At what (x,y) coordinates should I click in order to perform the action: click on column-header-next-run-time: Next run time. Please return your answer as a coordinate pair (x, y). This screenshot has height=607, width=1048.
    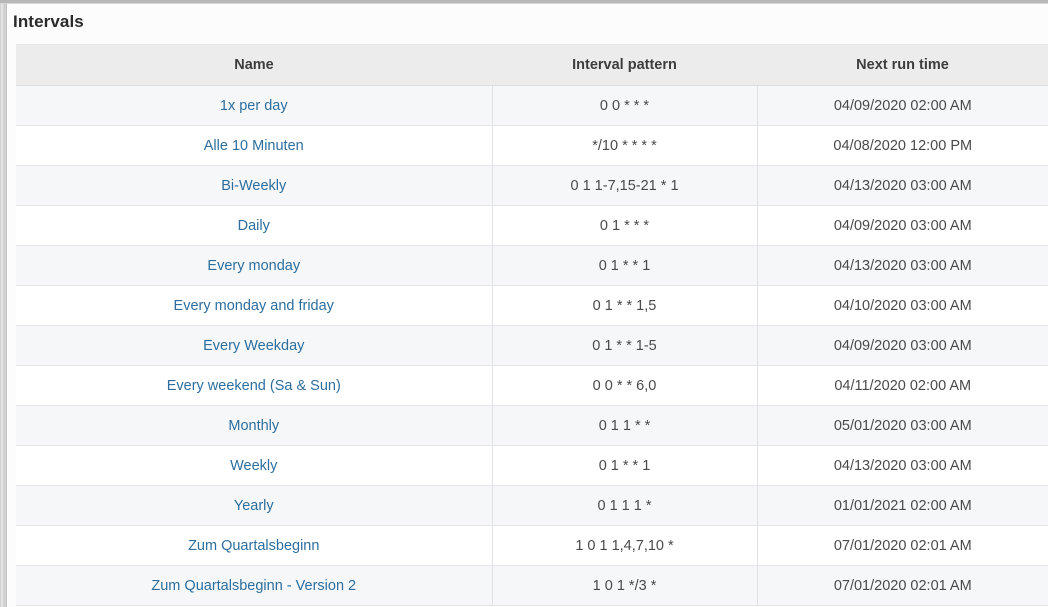
    Looking at the image, I should click on (902, 65).